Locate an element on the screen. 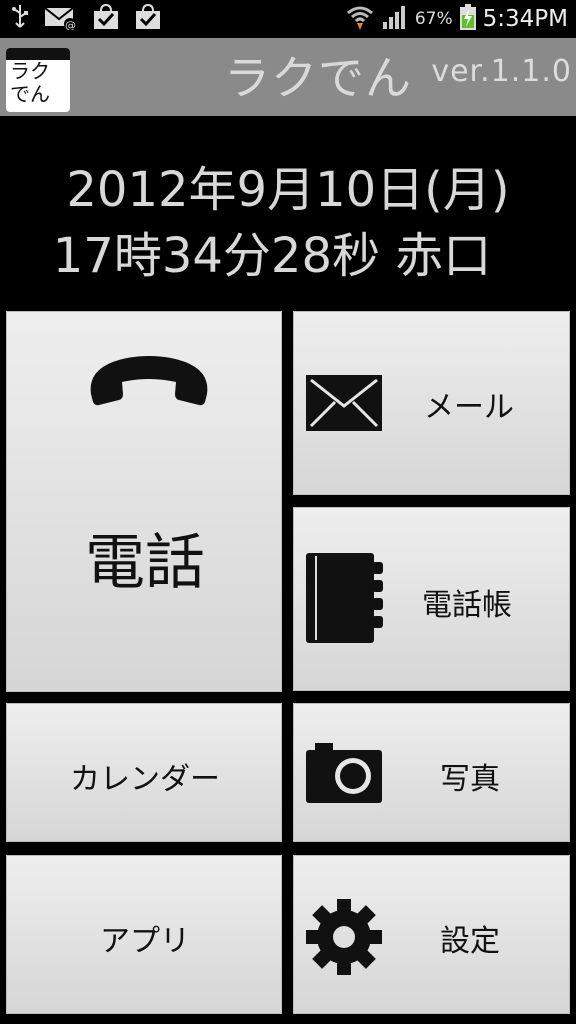 Image resolution: width=576 pixels, height=1024 pixels. mail-label: メール is located at coordinates (469, 407).